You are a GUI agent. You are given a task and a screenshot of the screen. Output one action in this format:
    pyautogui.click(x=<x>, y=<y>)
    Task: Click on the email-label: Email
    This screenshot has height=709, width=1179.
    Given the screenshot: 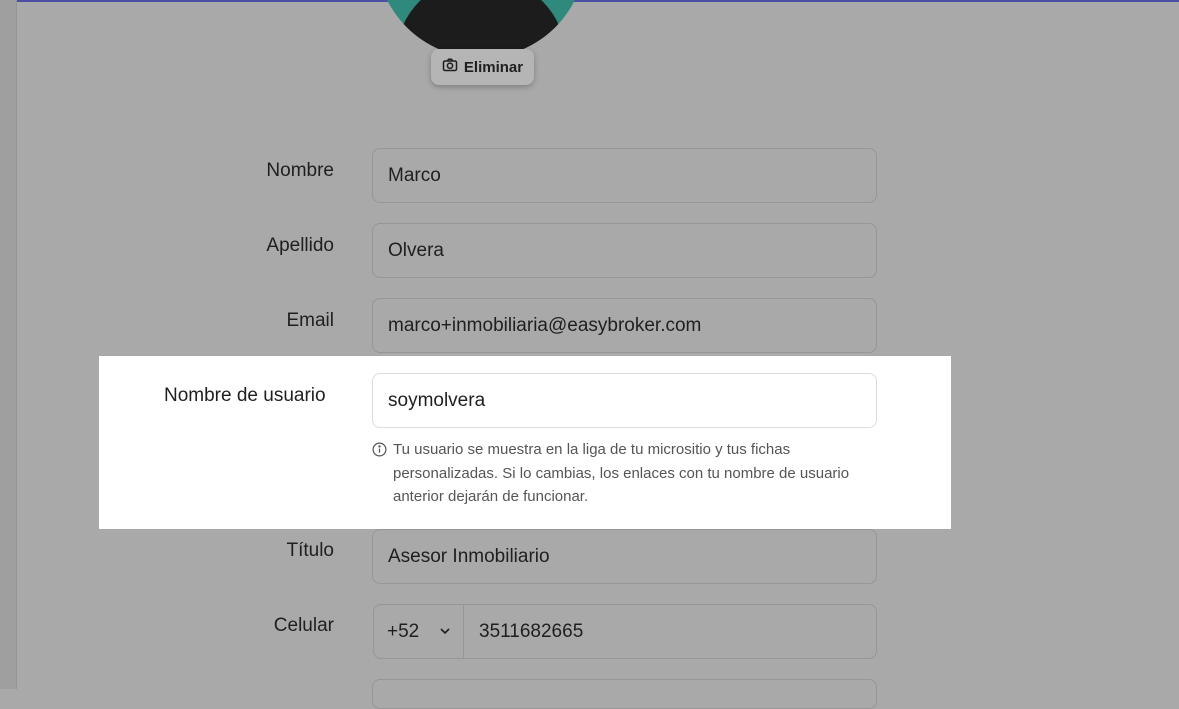 What is the action you would take?
    pyautogui.click(x=310, y=320)
    